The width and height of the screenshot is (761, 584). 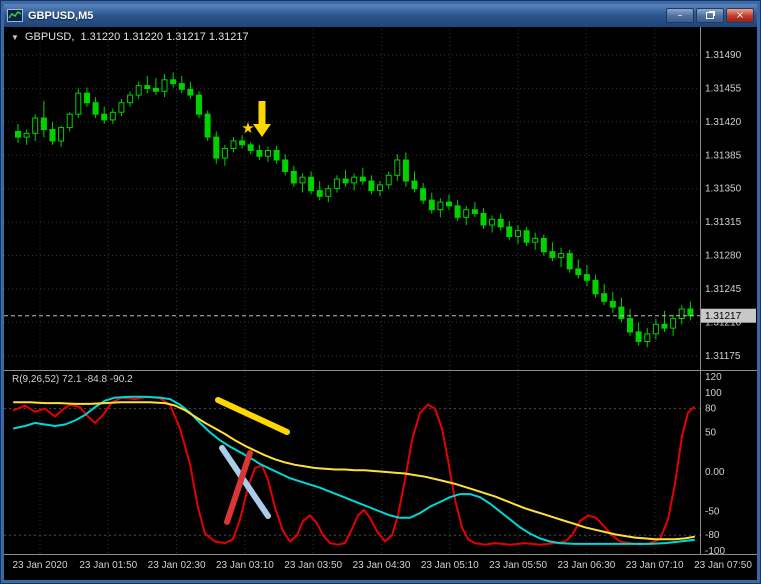 What do you see at coordinates (680, 15) in the screenshot?
I see `minimize-button: –` at bounding box center [680, 15].